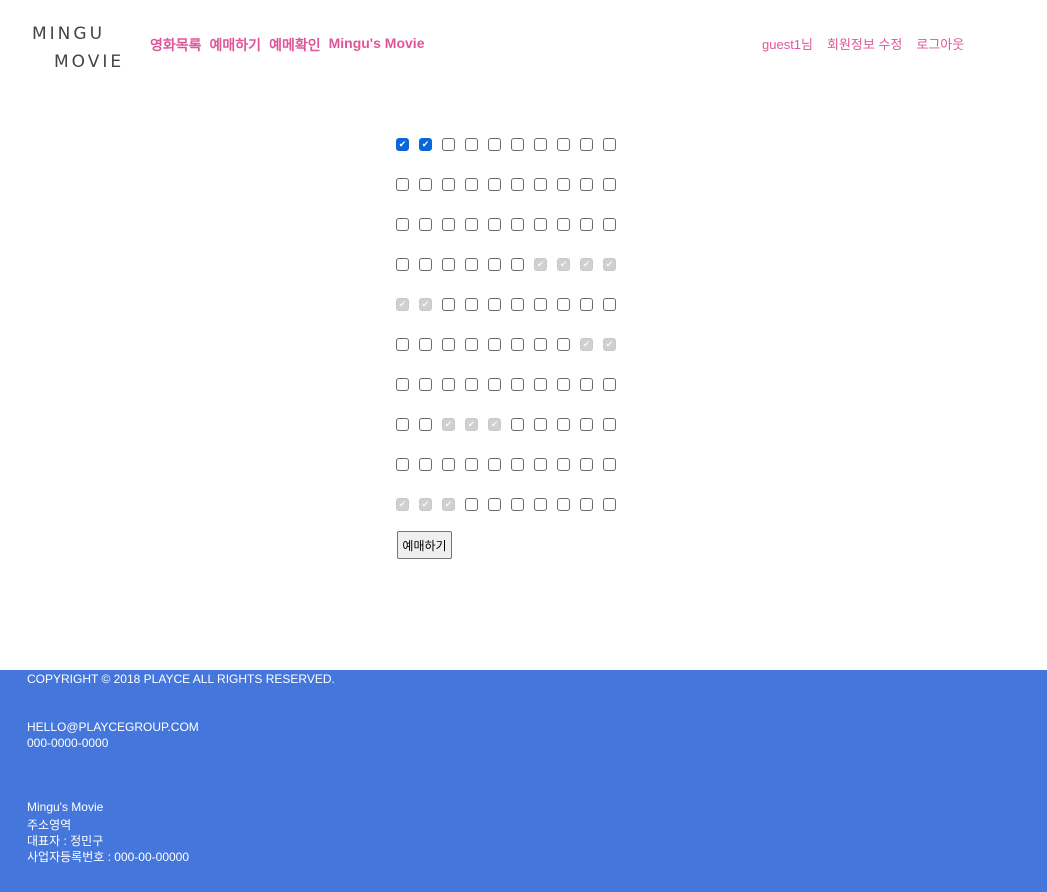  Describe the element at coordinates (424, 545) in the screenshot. I see `reserve-button: 예매하기` at that location.